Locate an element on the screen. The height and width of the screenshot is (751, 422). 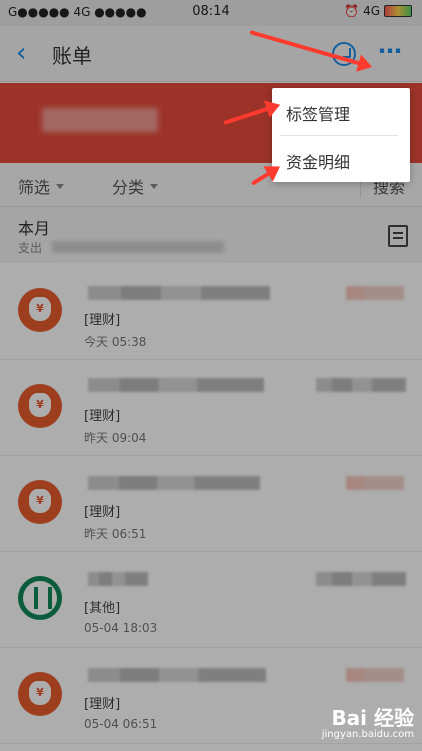
menu-item-fund-details: 资金明细 is located at coordinates (318, 161).